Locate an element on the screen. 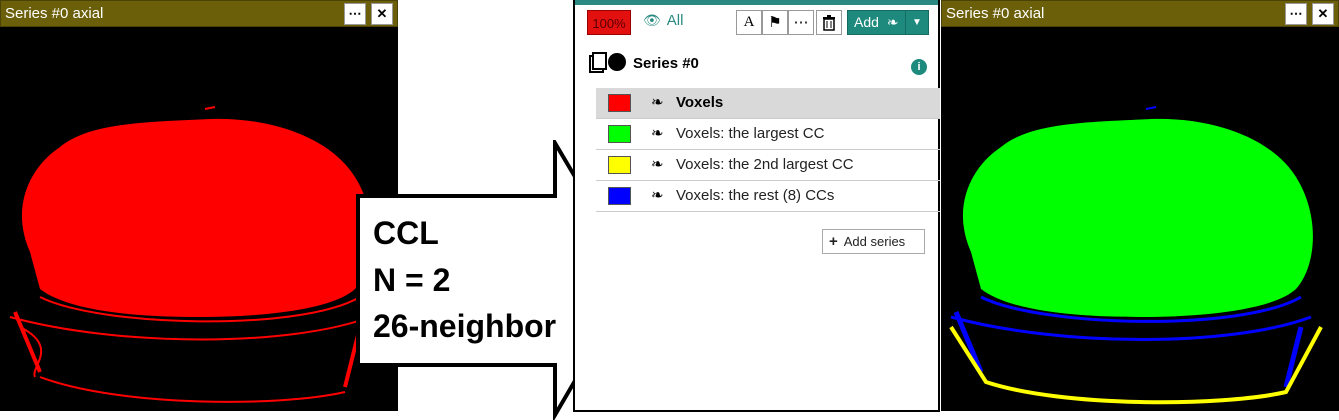  add-button: Add ❧ ▼ is located at coordinates (888, 22).